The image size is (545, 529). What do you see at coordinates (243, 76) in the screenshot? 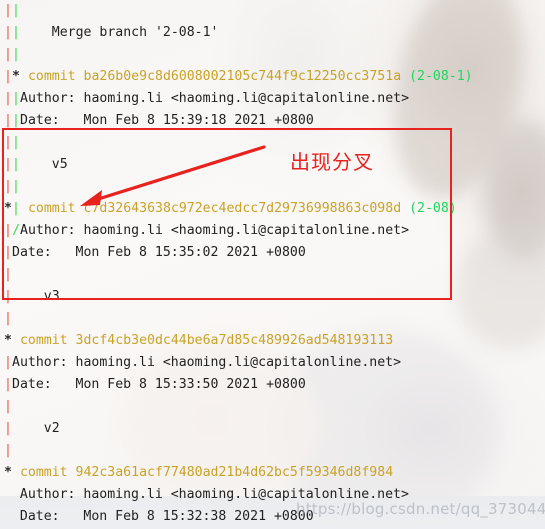
I see `commit-hash: ba26b0e9c8d6008002105c744f9c12250cc3751a` at bounding box center [243, 76].